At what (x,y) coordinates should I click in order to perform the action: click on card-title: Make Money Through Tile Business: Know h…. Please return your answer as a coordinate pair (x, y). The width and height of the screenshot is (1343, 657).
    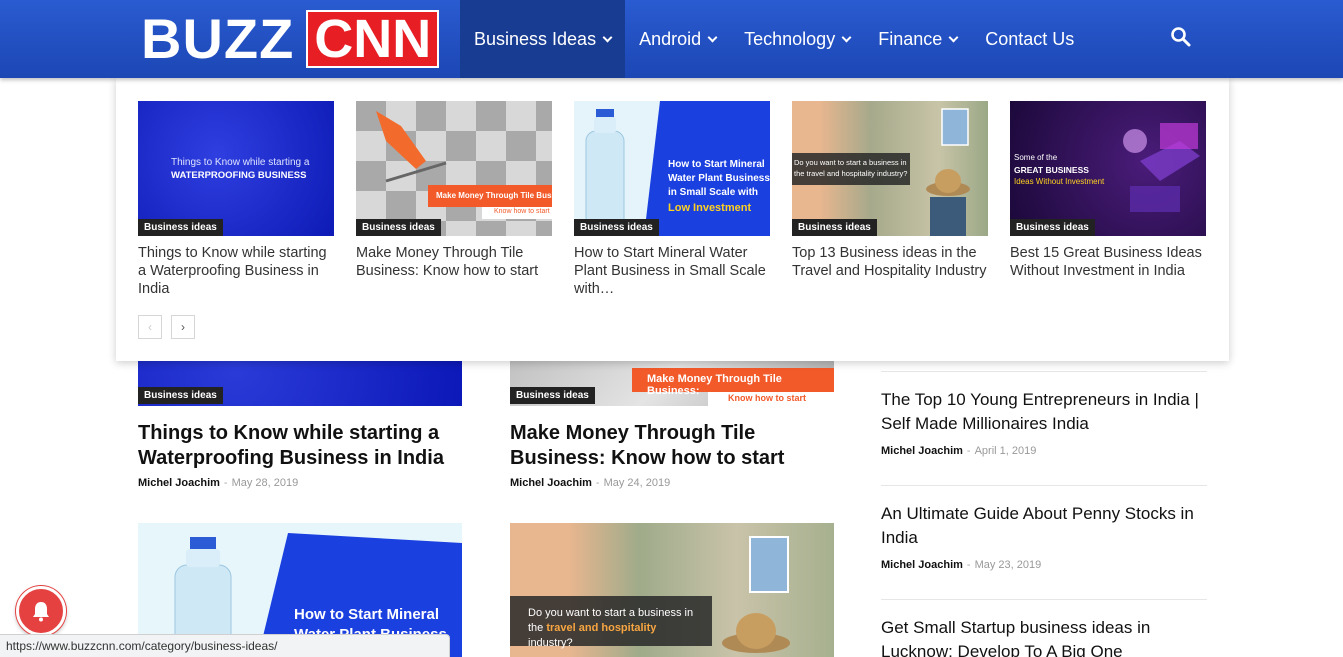
    Looking at the image, I should click on (454, 262).